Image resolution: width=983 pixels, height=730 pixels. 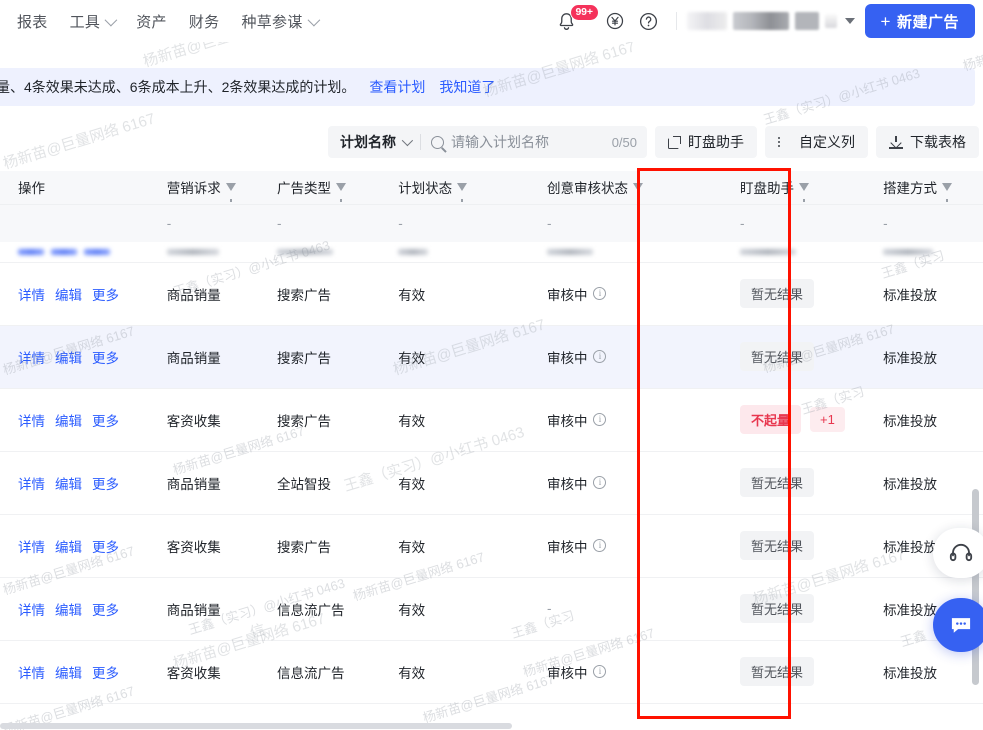 What do you see at coordinates (706, 21) in the screenshot?
I see `avatar` at bounding box center [706, 21].